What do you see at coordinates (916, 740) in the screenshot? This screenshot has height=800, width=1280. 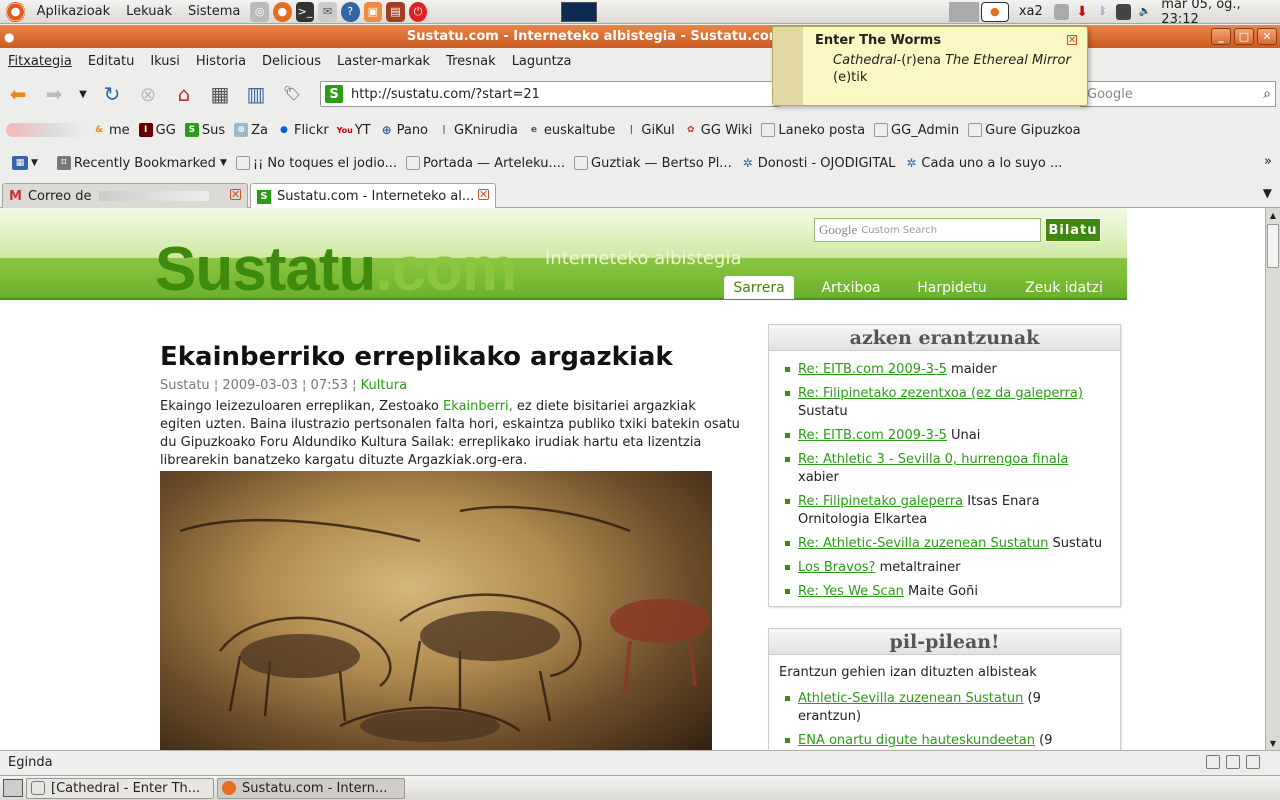 I see `popular-link: ENA onartu digute hauteskundeetan` at bounding box center [916, 740].